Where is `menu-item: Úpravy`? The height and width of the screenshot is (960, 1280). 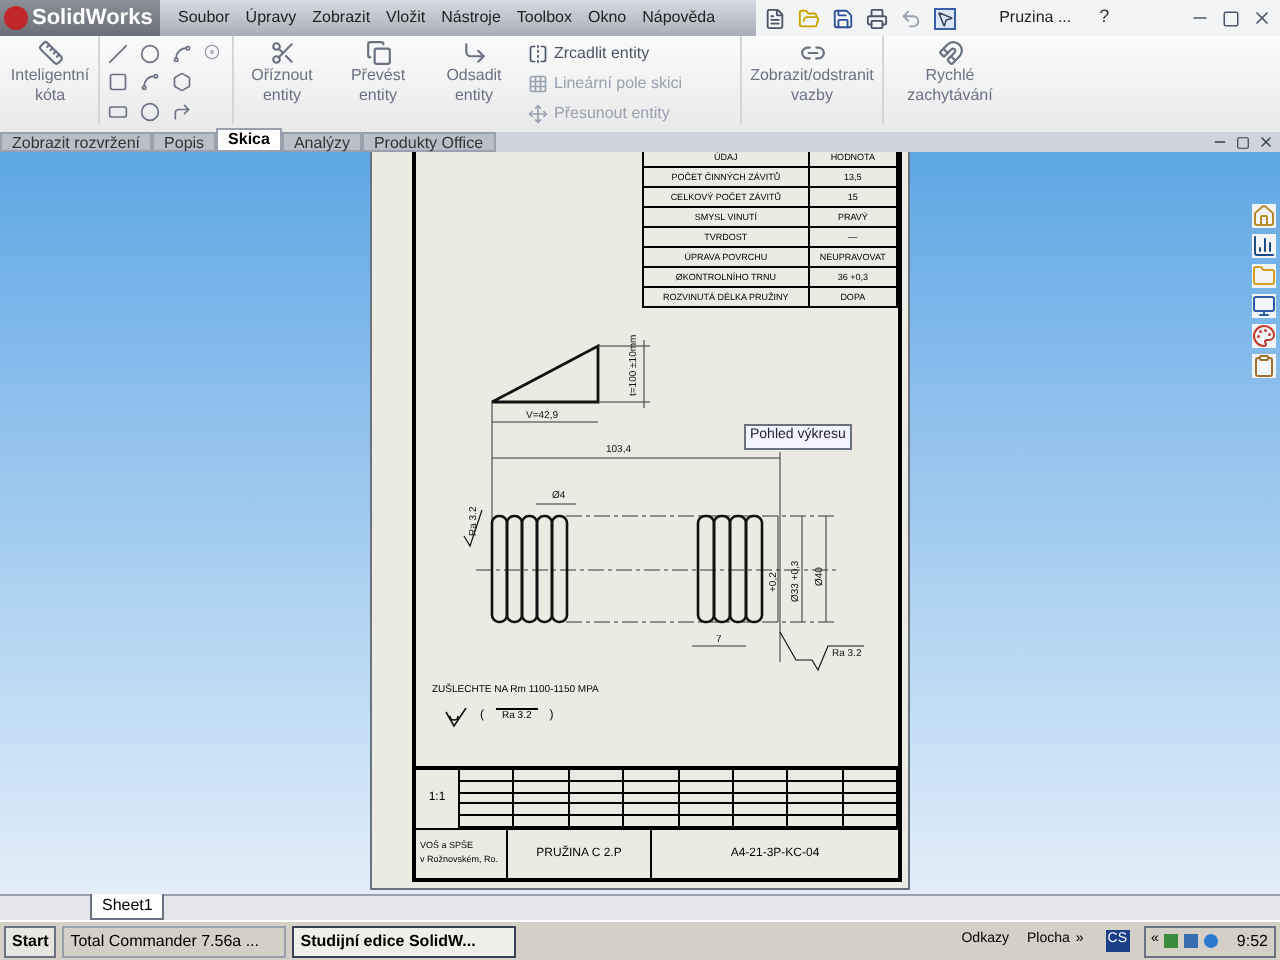 menu-item: Úpravy is located at coordinates (271, 18).